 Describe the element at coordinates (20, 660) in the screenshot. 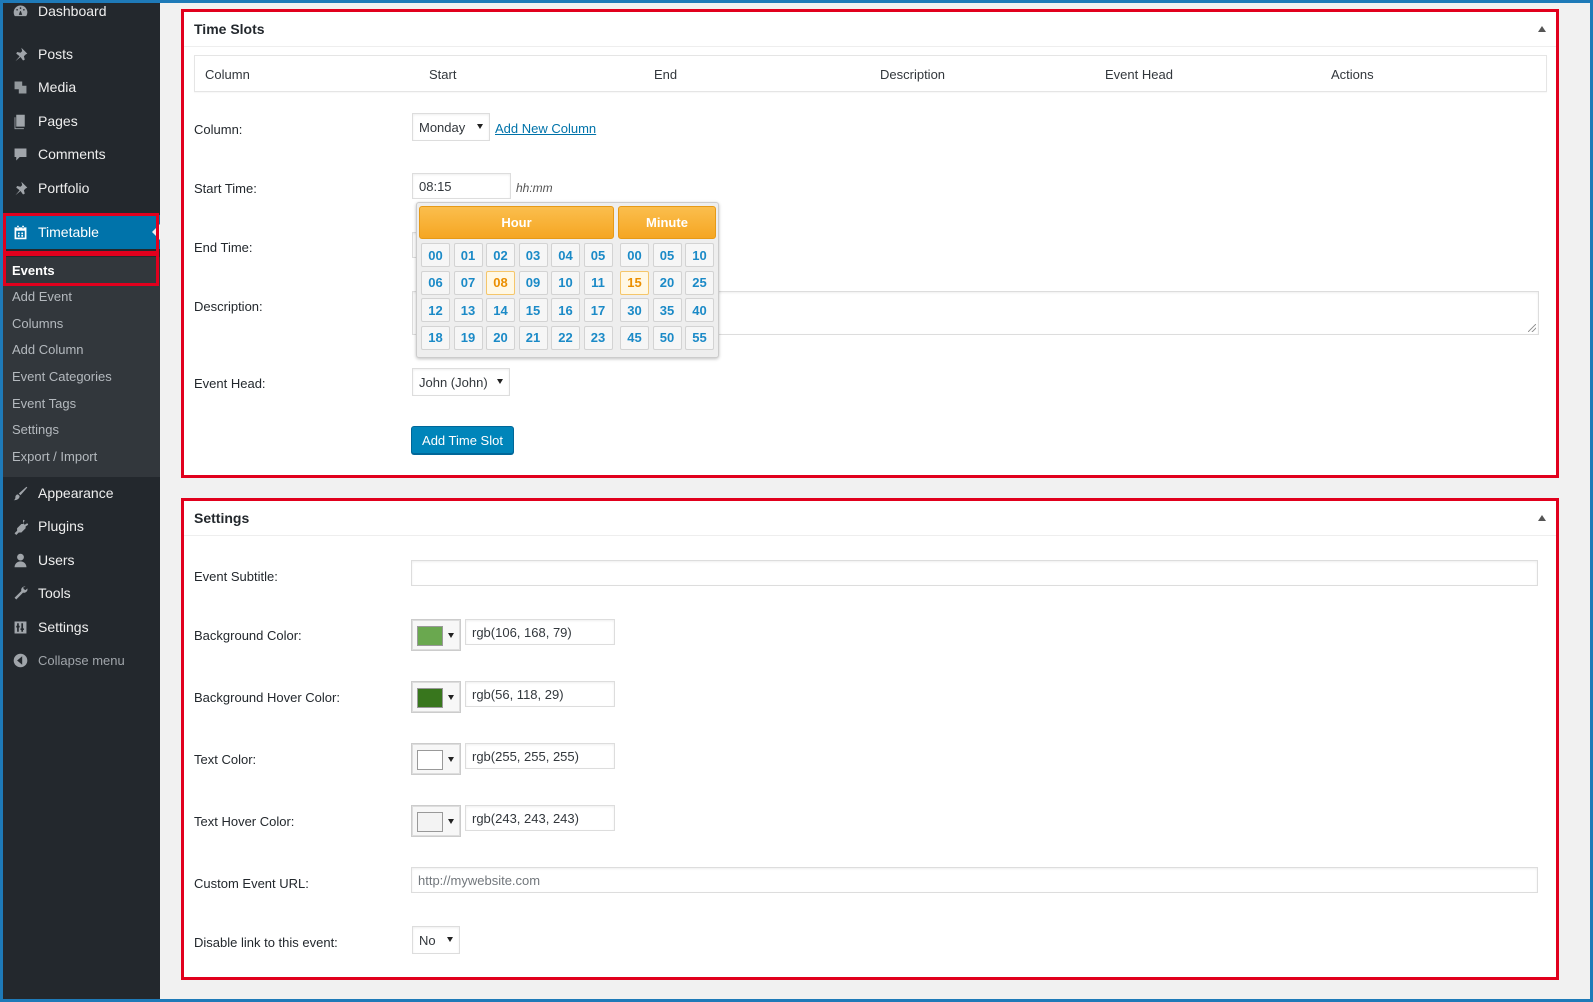

I see `collapse-icon` at that location.